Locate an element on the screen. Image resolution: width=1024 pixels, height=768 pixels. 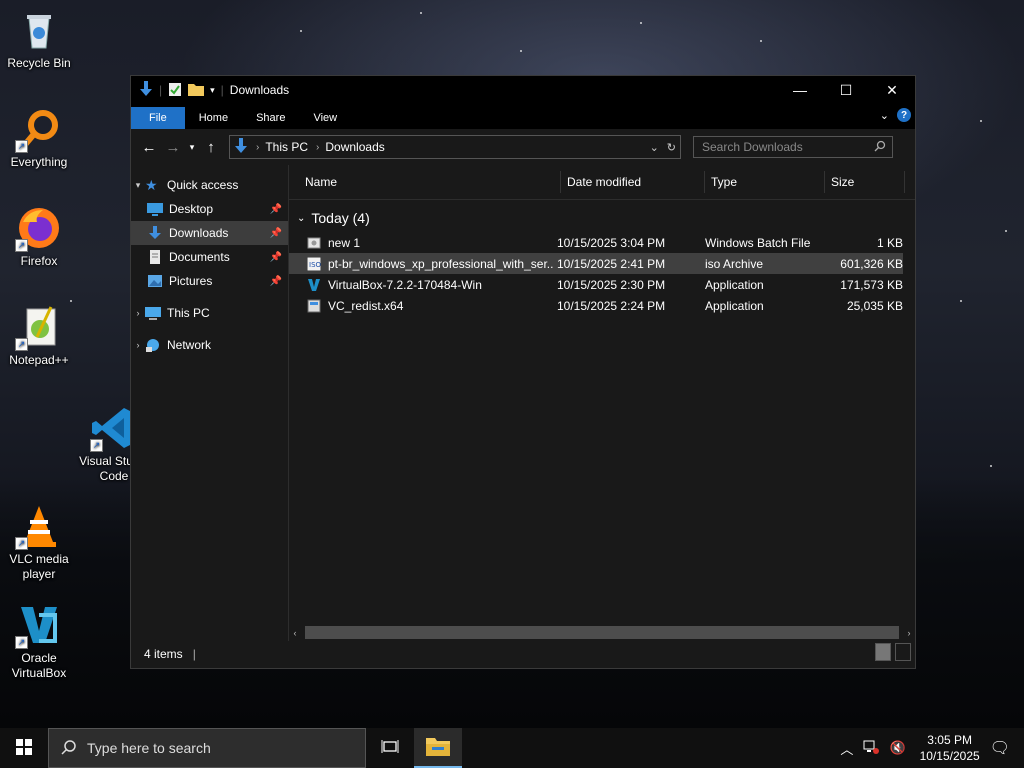
file-name: VC_redist.x64 is located at coordinates (366, 305).